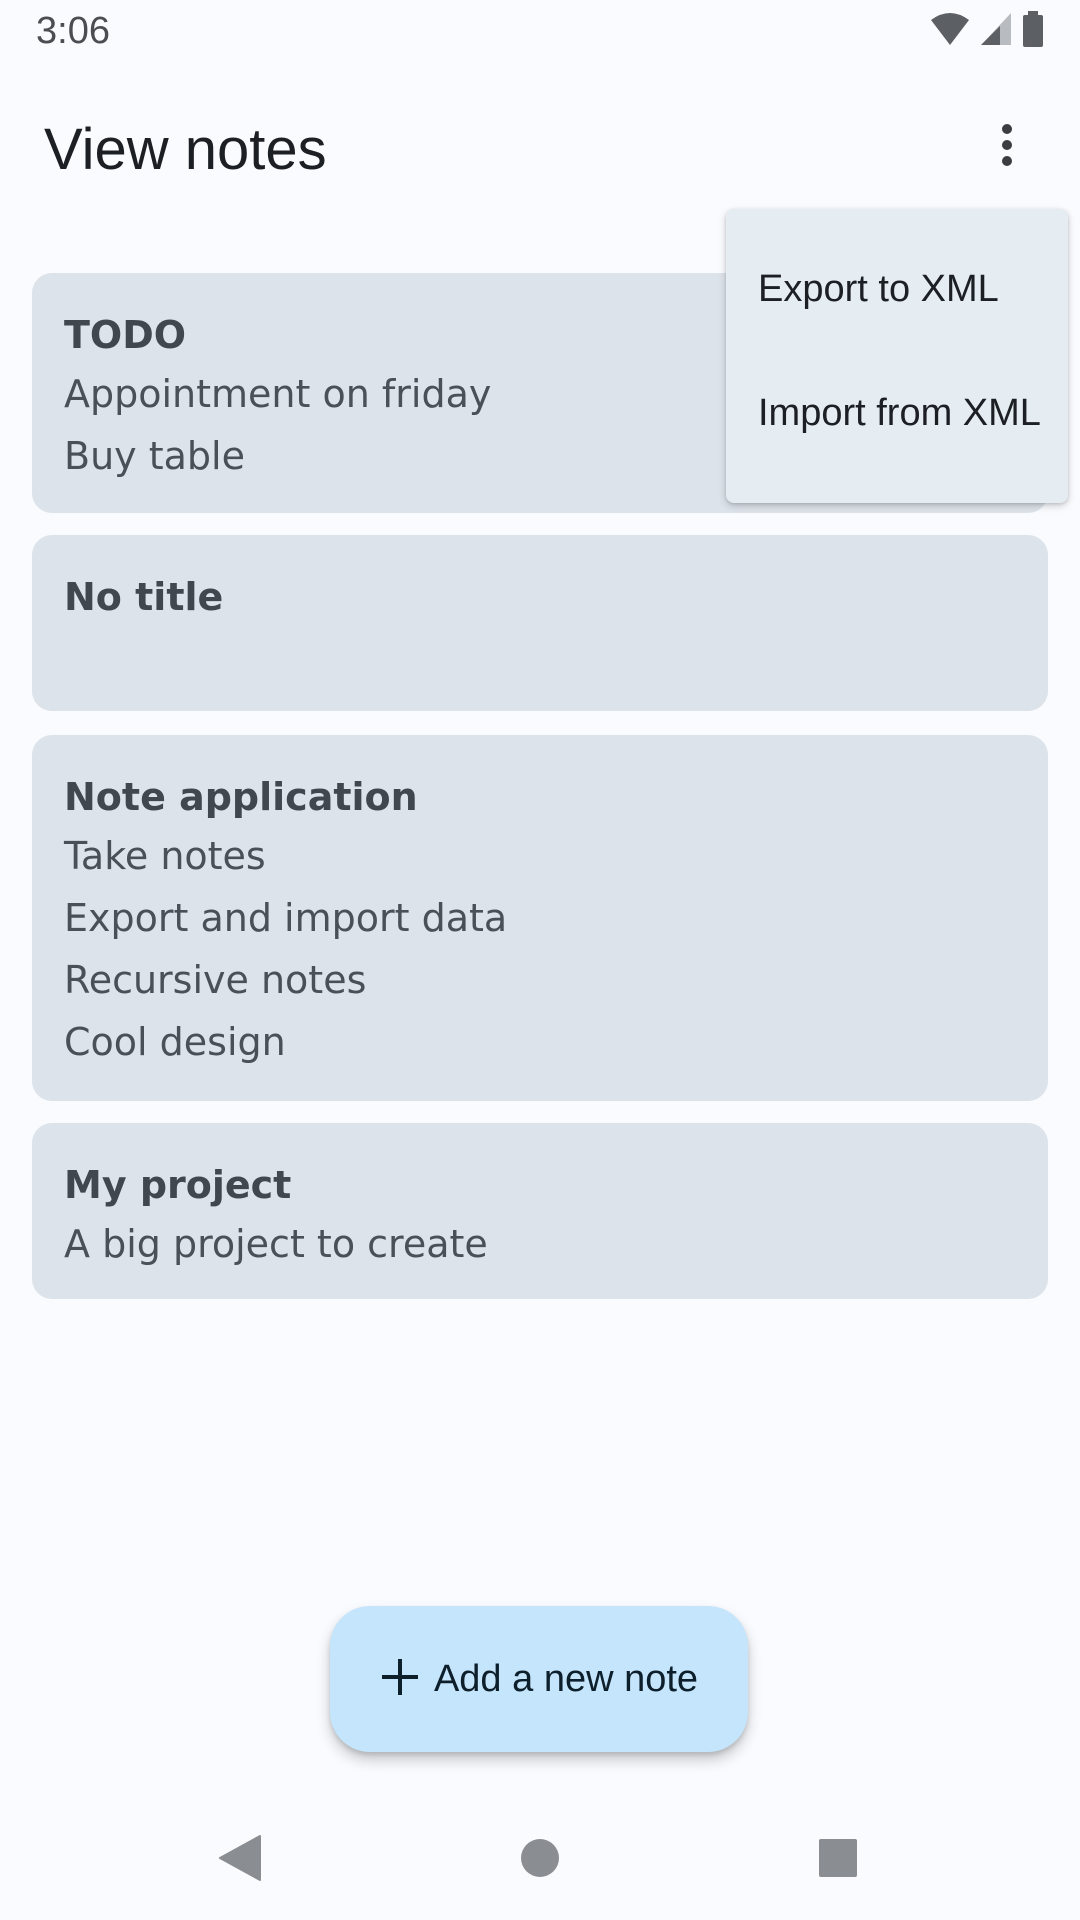 The image size is (1080, 1920). I want to click on note-line: A big project to create, so click(276, 1244).